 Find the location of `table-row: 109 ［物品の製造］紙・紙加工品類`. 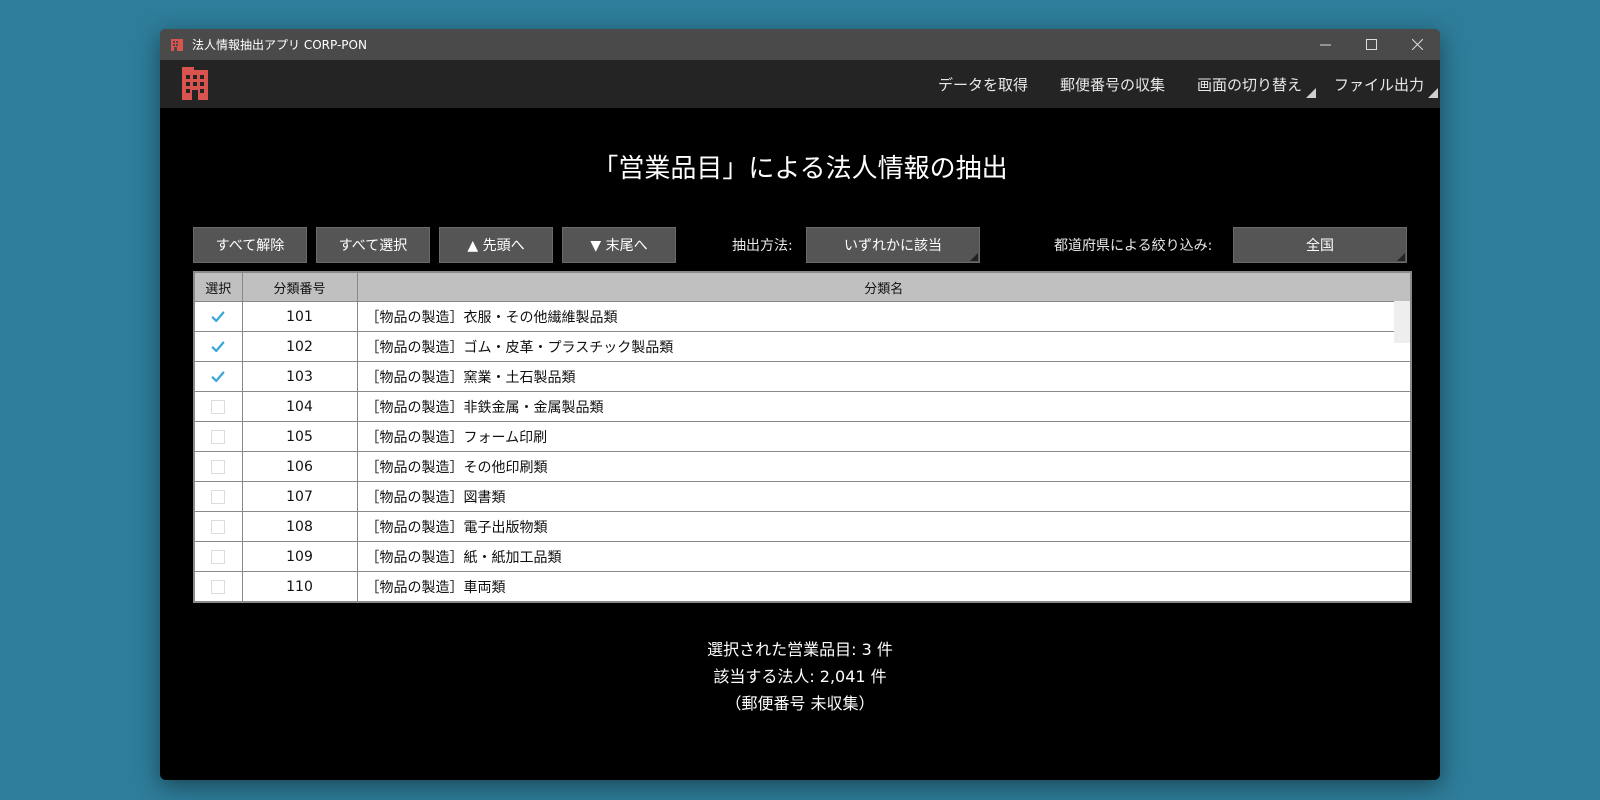

table-row: 109 ［物品の製造］紙・紙加工品類 is located at coordinates (802, 556).